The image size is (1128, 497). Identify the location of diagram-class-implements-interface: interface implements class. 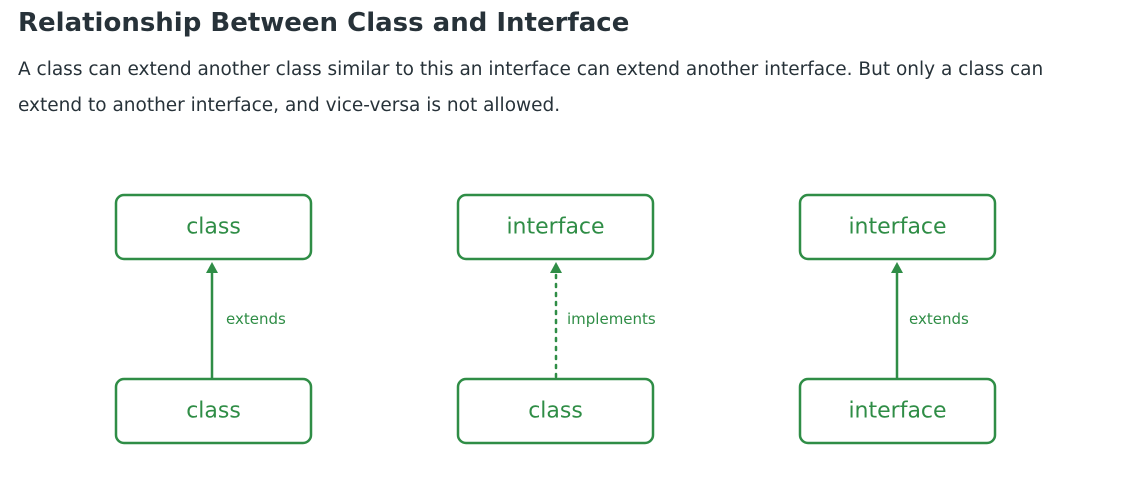
(556, 319).